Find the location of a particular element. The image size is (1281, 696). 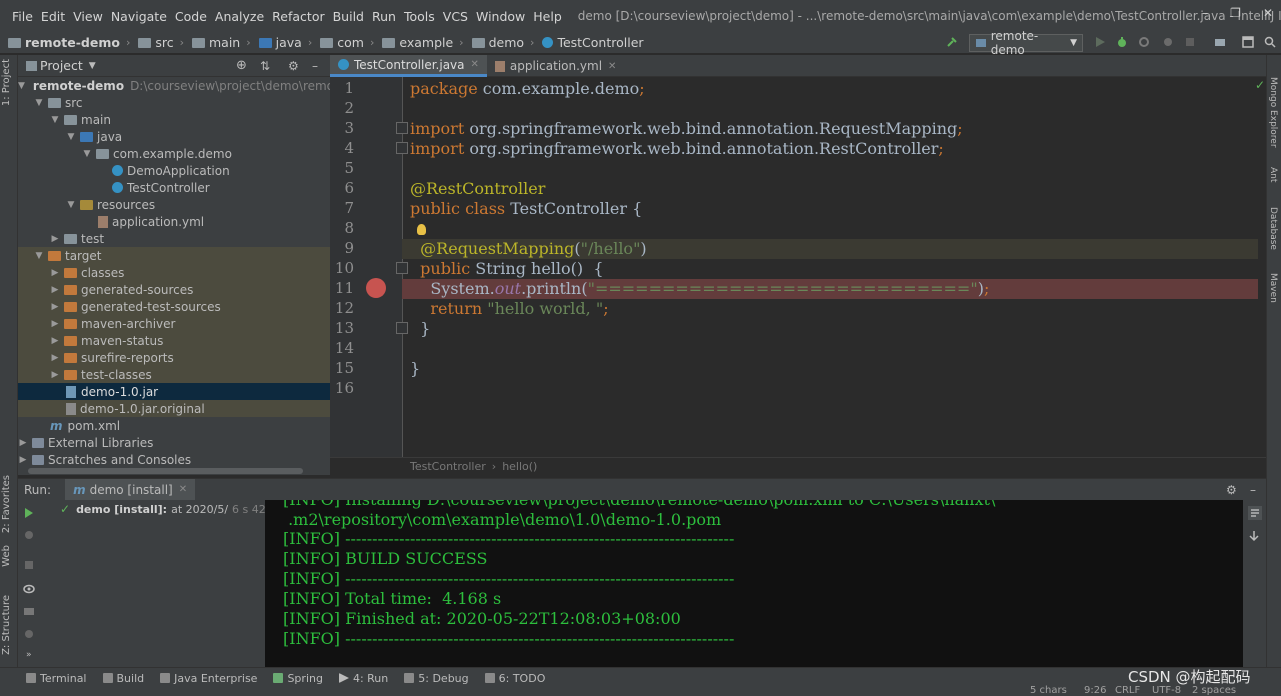

run-configuration-select: remote-demo ▼ is located at coordinates (1026, 43).